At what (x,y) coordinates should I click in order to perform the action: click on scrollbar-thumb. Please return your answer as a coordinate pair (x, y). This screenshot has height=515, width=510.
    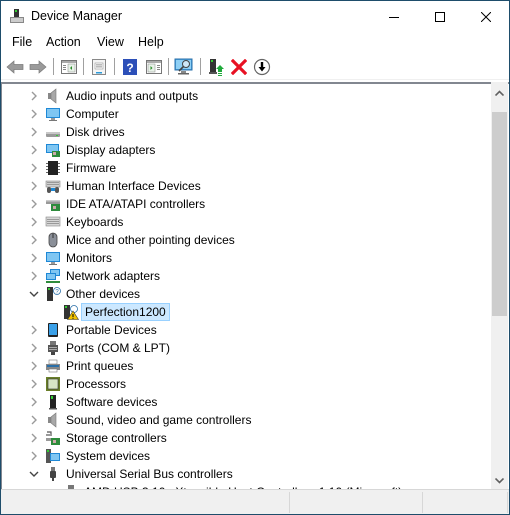
    Looking at the image, I should click on (499, 214).